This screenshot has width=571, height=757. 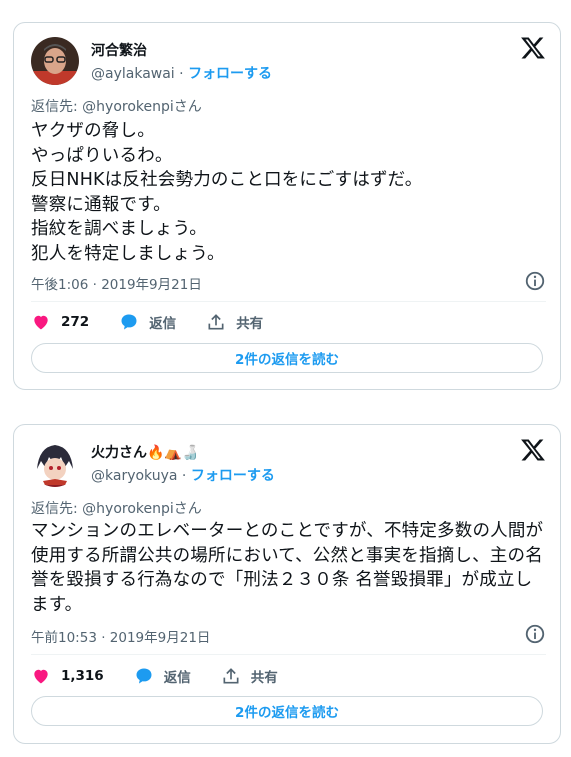 I want to click on like-button: 1,316, so click(x=67, y=676).